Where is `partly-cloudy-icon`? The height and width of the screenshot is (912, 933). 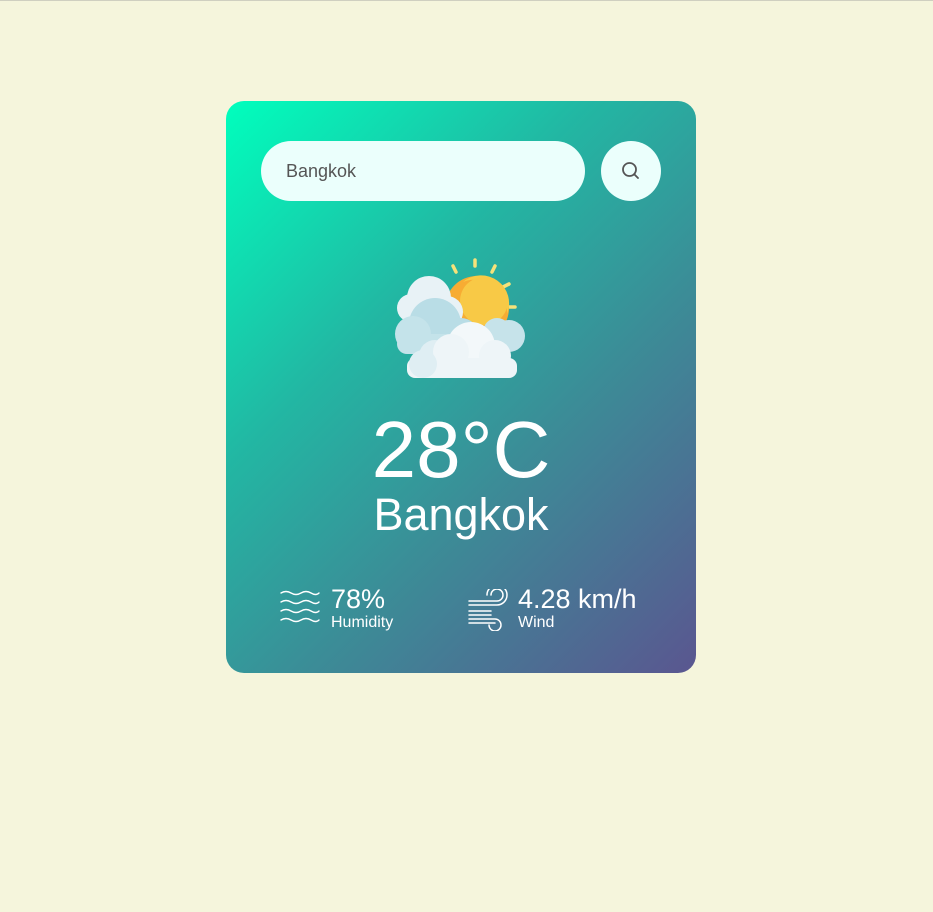
partly-cloudy-icon is located at coordinates (460, 318).